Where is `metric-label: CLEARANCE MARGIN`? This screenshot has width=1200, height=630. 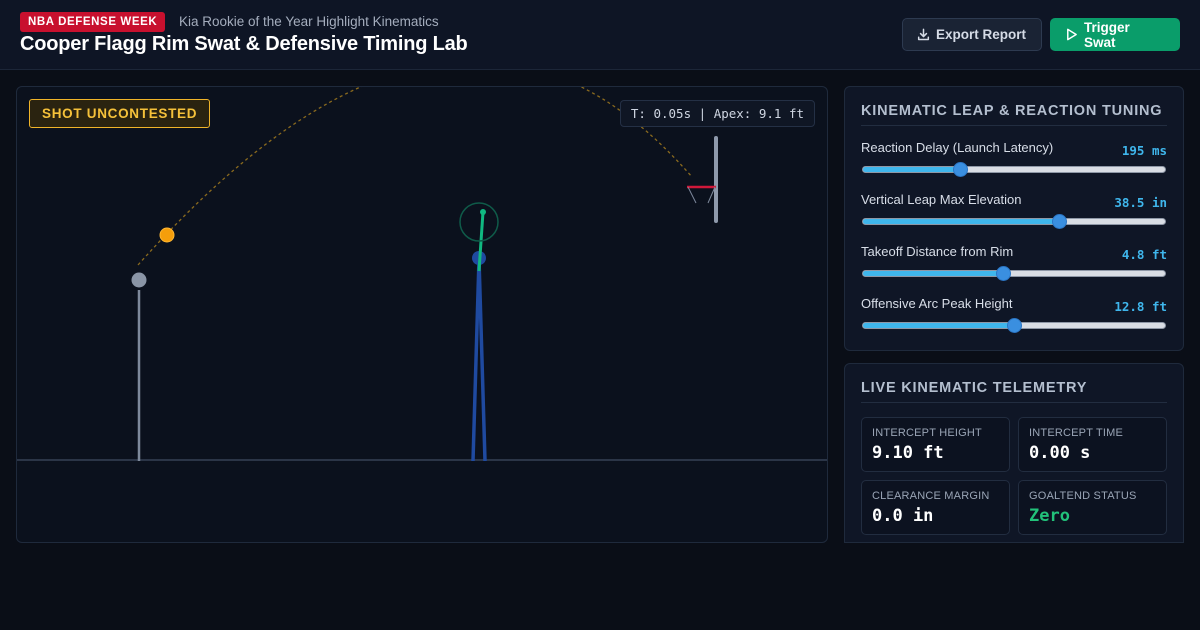
metric-label: CLEARANCE MARGIN is located at coordinates (931, 496).